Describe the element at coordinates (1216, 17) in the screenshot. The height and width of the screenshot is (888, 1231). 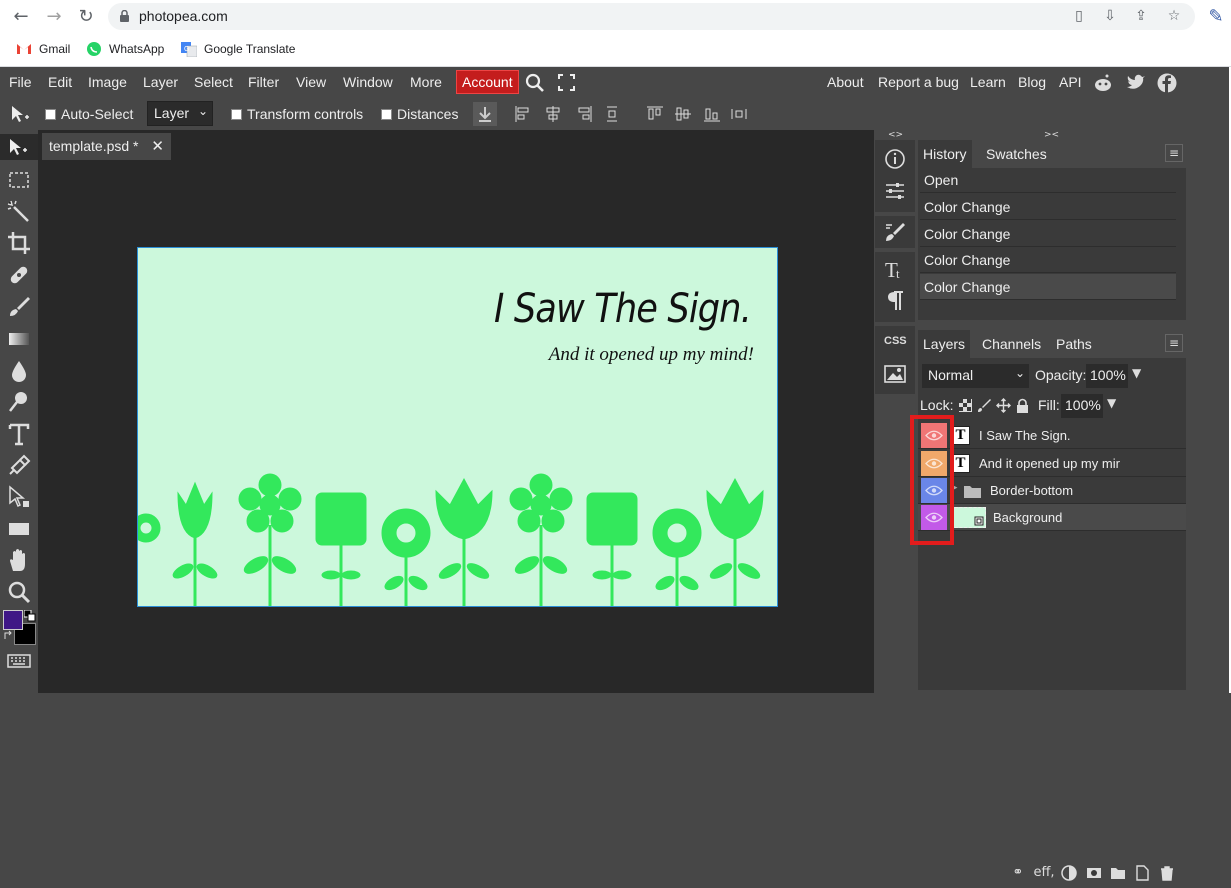
I see `extension-eyedropper-icon: ✎` at that location.